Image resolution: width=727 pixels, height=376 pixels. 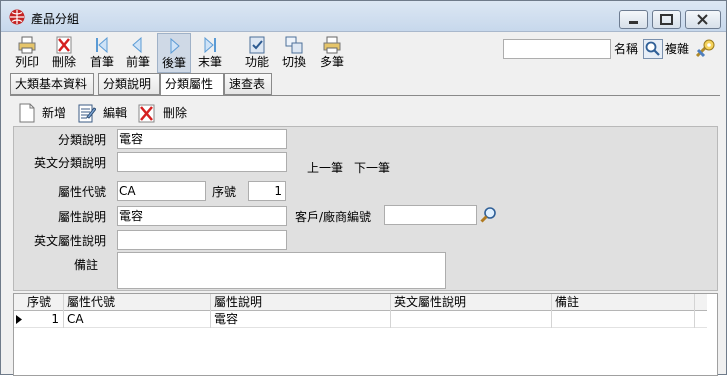 What do you see at coordinates (137, 319) in the screenshot?
I see `grid-cell-attr-code: CA` at bounding box center [137, 319].